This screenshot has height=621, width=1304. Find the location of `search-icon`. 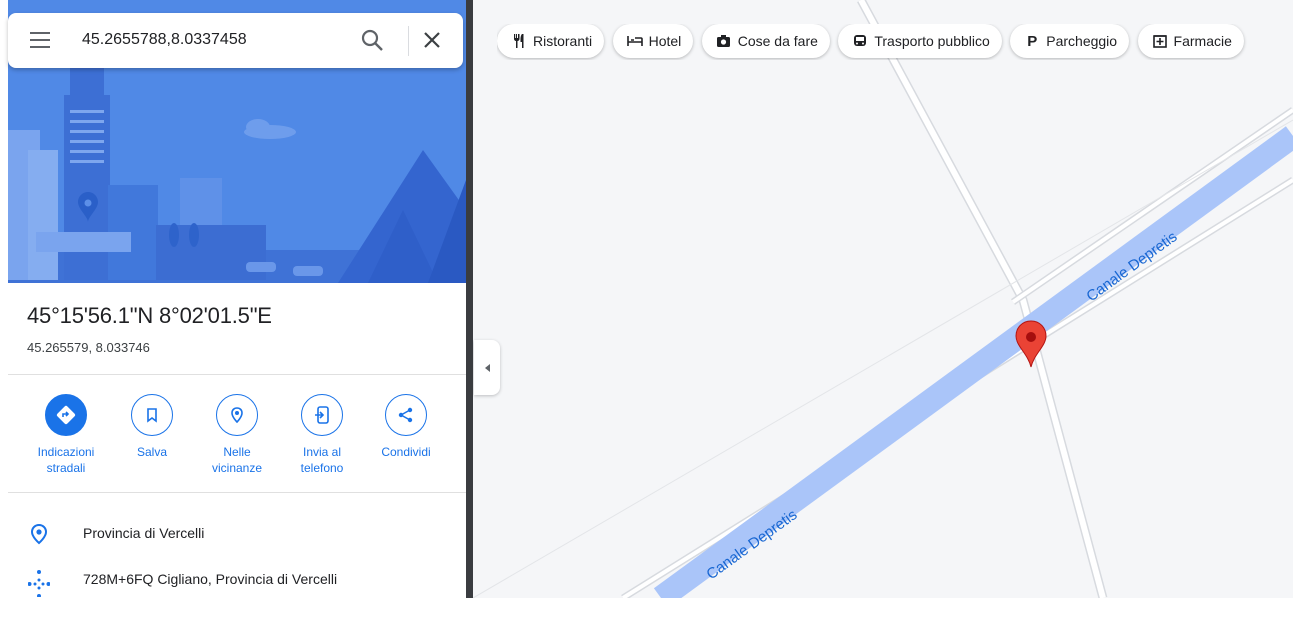

search-icon is located at coordinates (372, 40).